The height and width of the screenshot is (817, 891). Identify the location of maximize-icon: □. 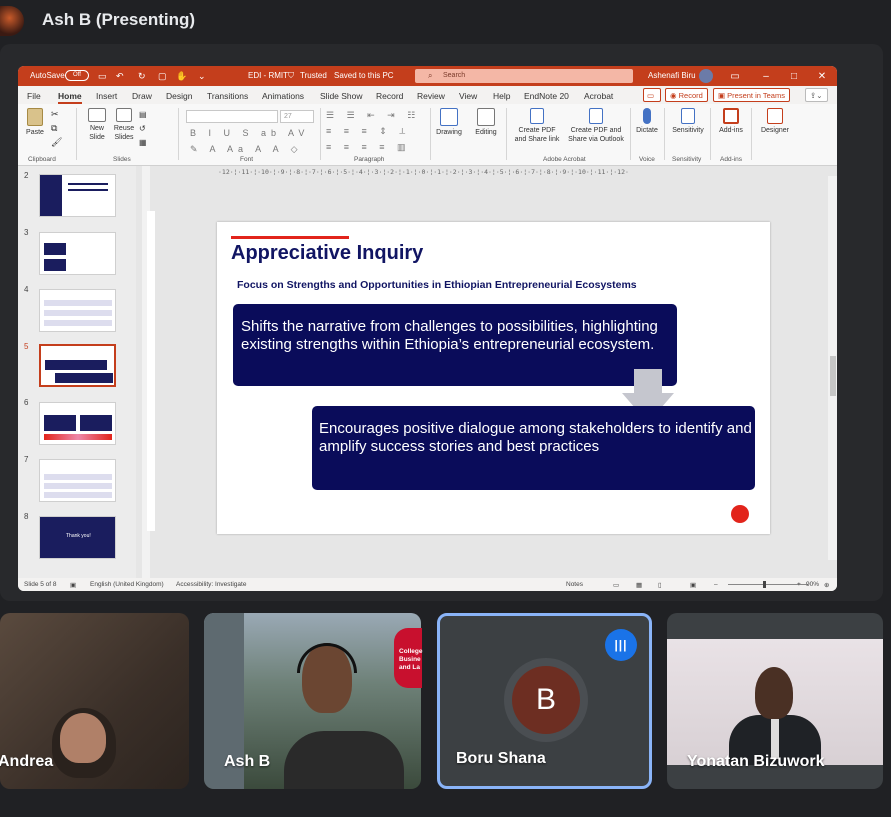
(794, 76).